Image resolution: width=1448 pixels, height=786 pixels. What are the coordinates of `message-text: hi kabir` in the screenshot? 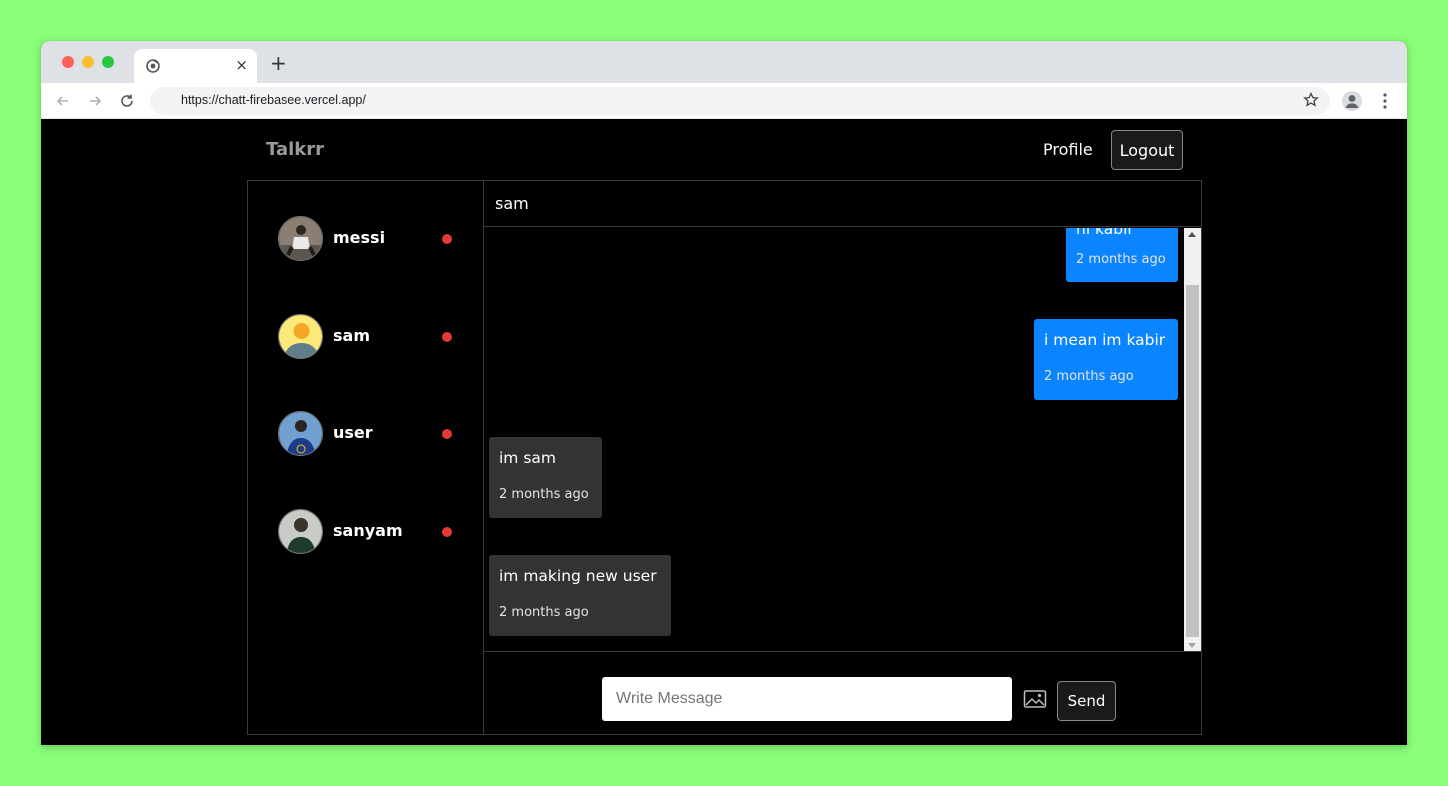 It's located at (1105, 233).